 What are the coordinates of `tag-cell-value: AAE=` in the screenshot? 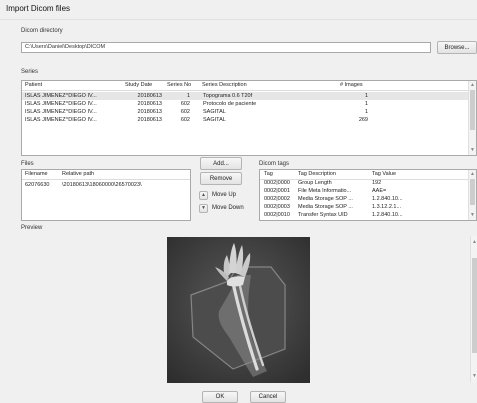 It's located at (379, 191).